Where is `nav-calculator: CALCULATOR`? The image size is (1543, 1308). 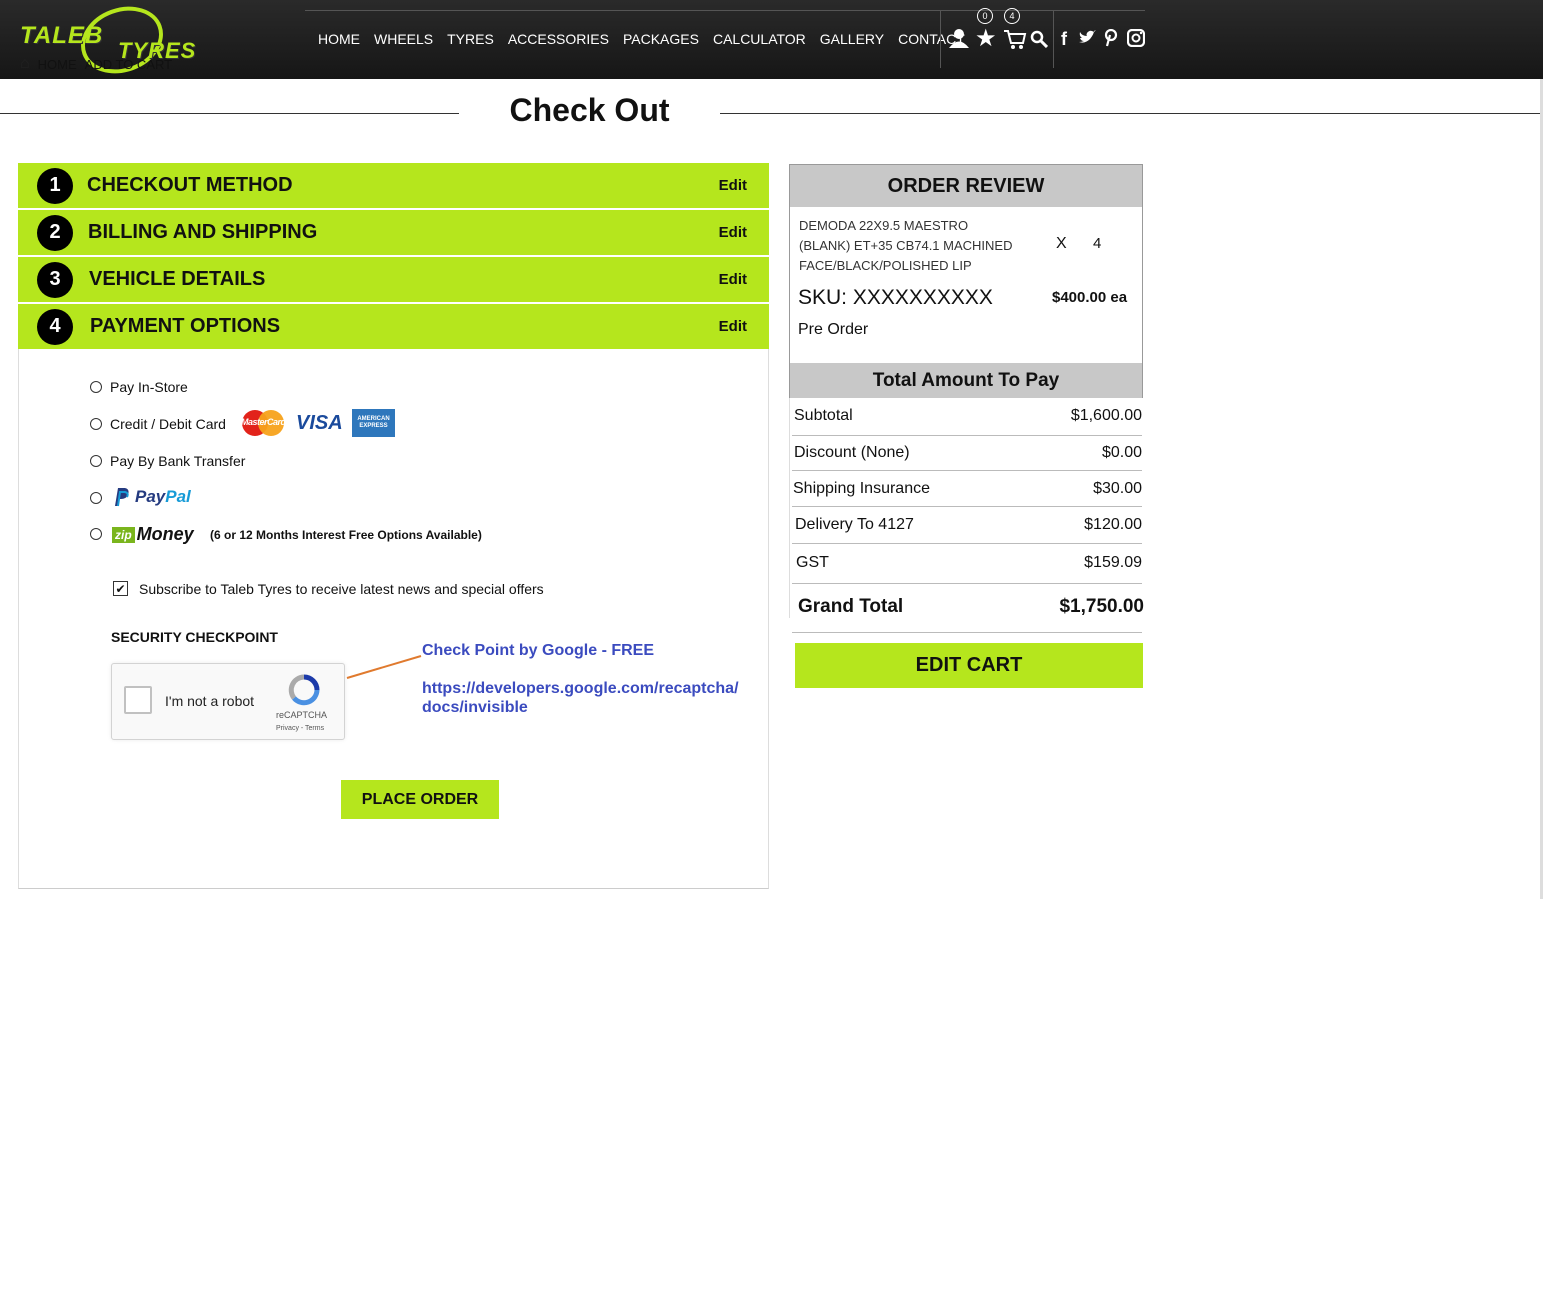
nav-calculator: CALCULATOR is located at coordinates (759, 39).